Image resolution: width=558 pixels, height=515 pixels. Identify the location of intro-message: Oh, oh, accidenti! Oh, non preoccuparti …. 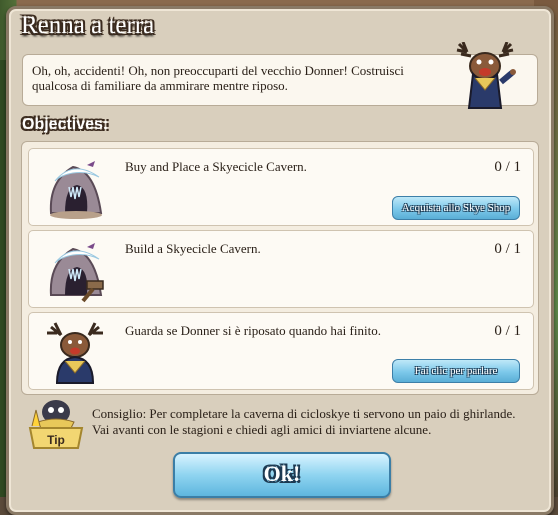
(218, 78).